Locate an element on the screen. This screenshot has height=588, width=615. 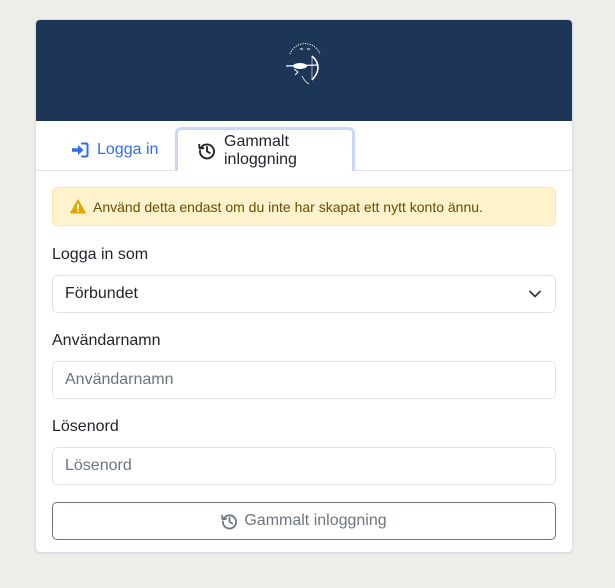
login-as-value: Förbundet is located at coordinates (101, 293).